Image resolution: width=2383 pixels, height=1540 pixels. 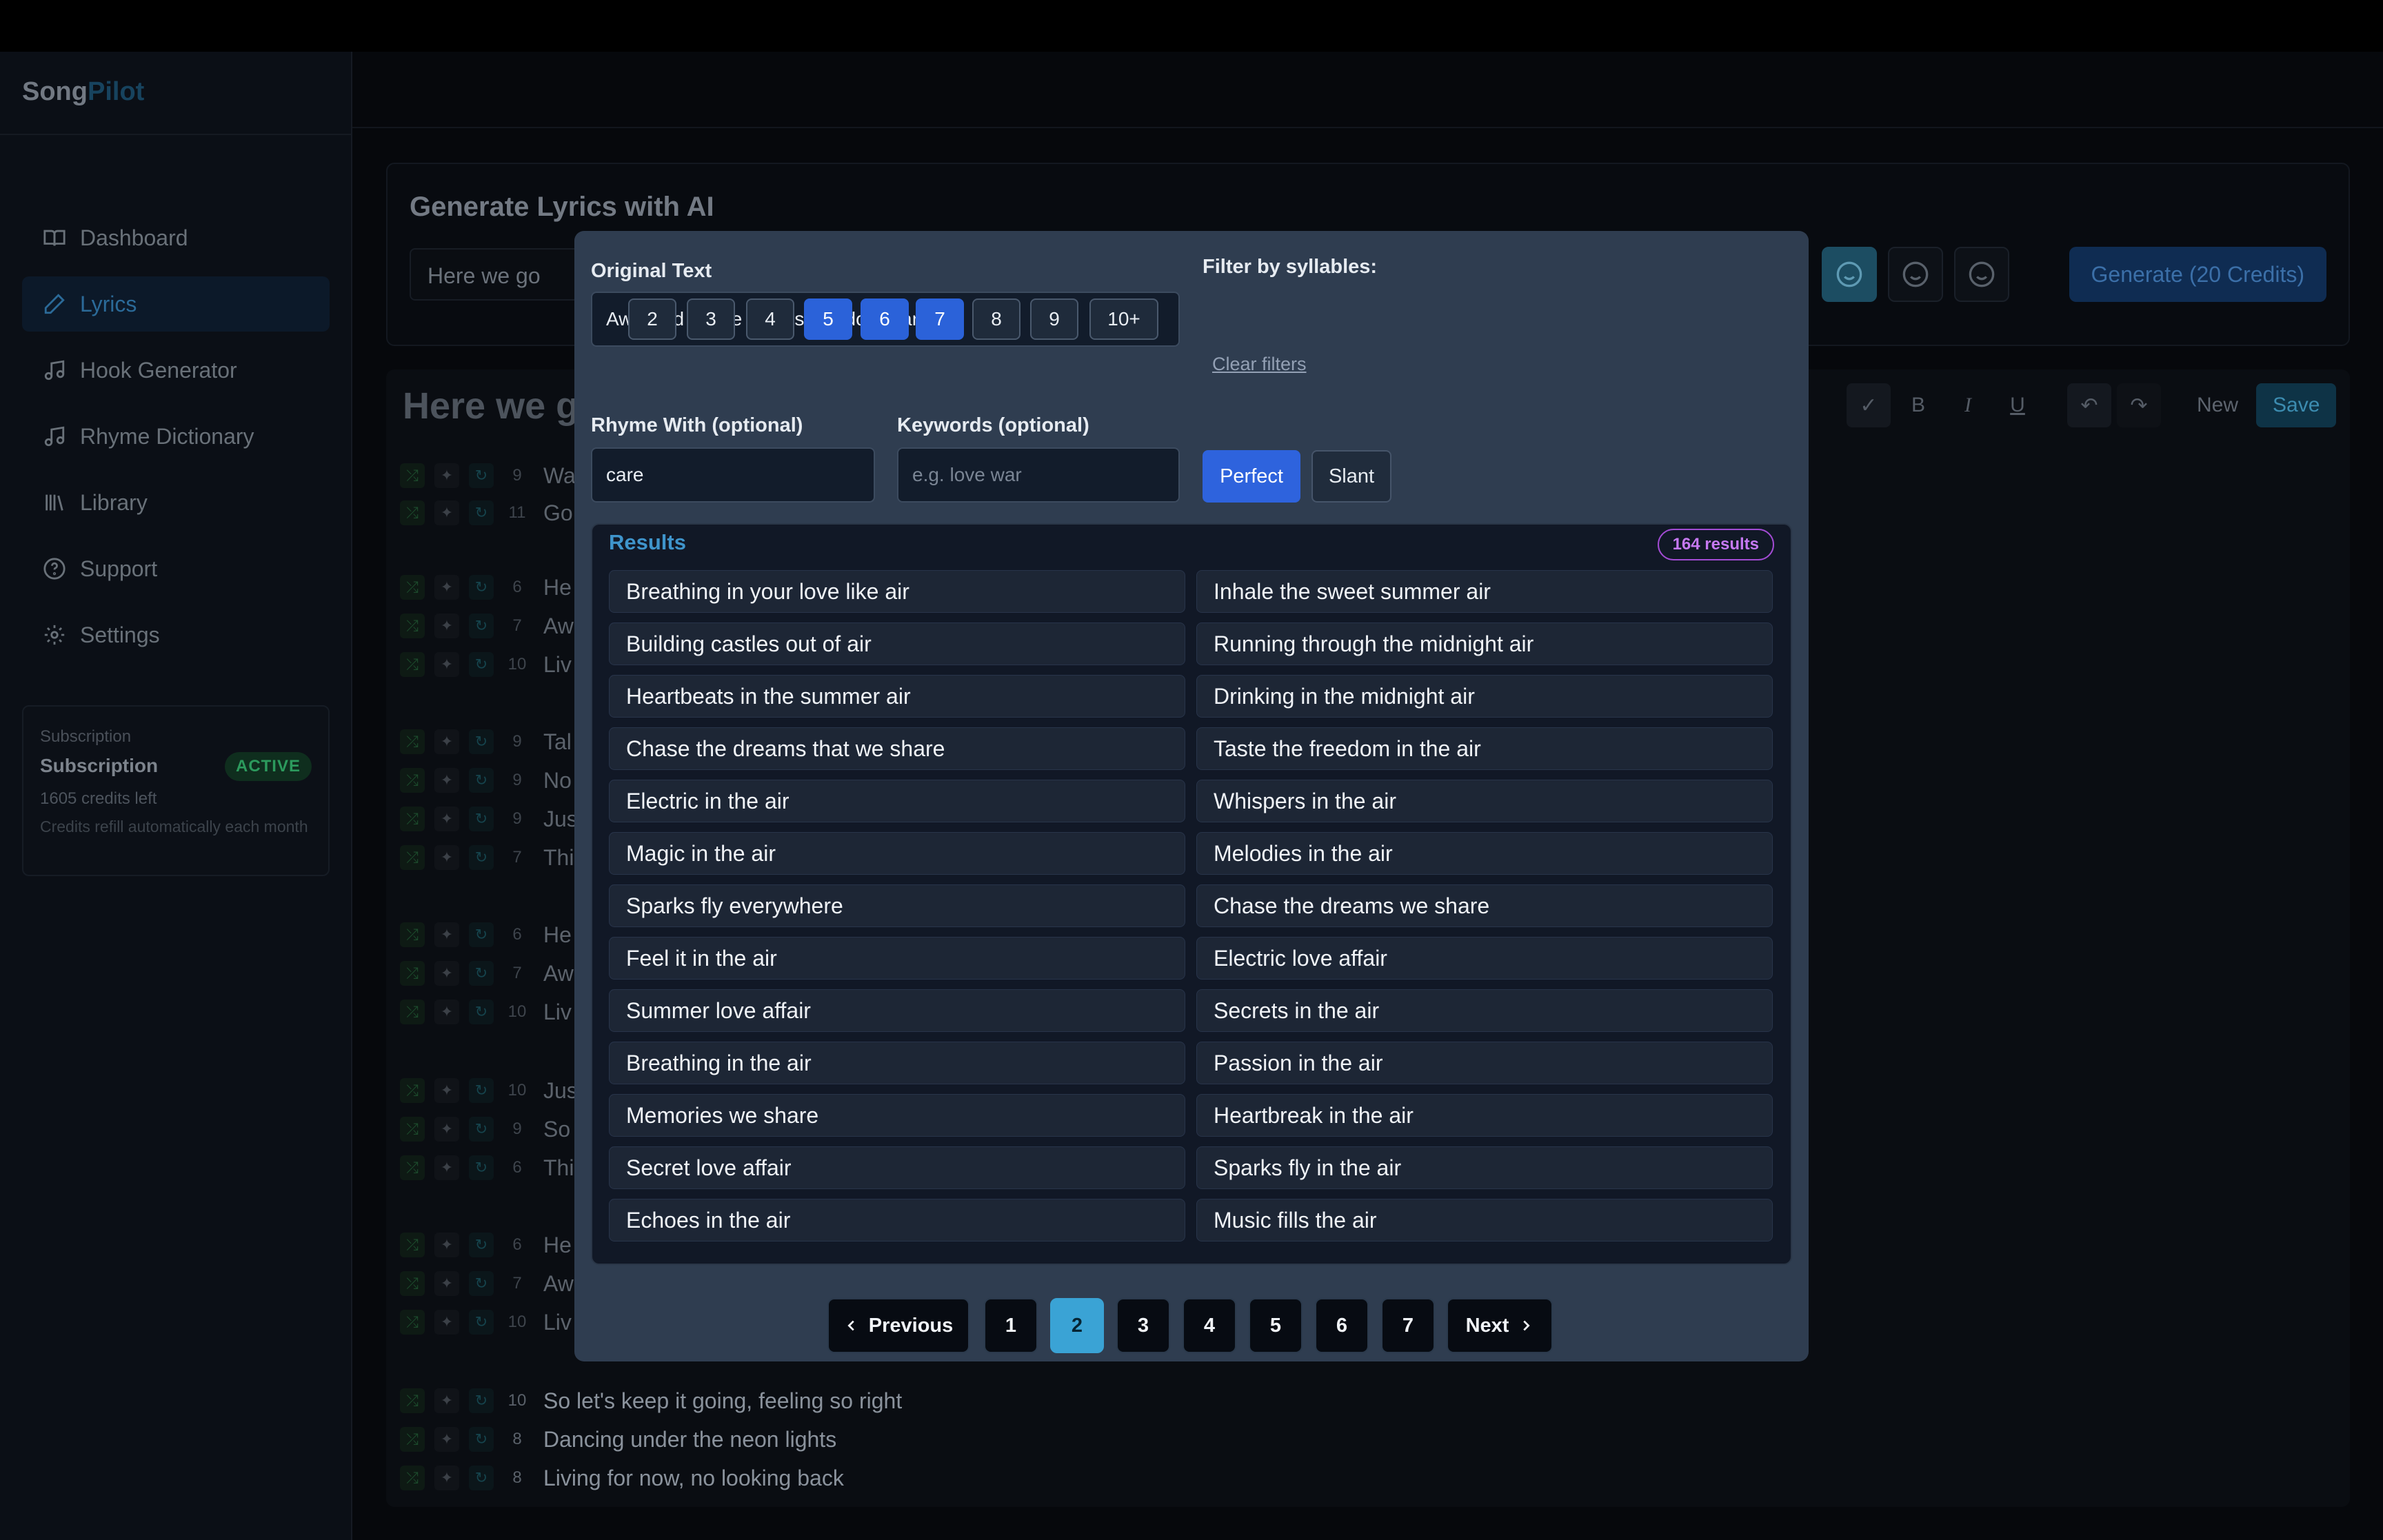 I want to click on lyric-text: So let's keep it going, feeling so right, so click(x=722, y=1401).